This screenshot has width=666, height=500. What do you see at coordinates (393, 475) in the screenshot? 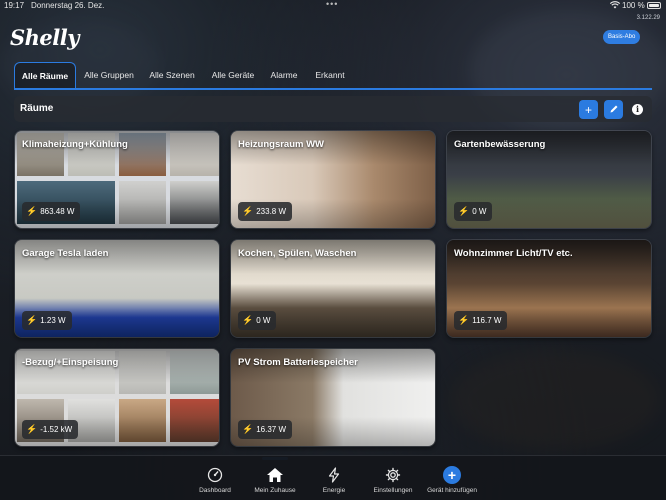
I see `gear-icon` at bounding box center [393, 475].